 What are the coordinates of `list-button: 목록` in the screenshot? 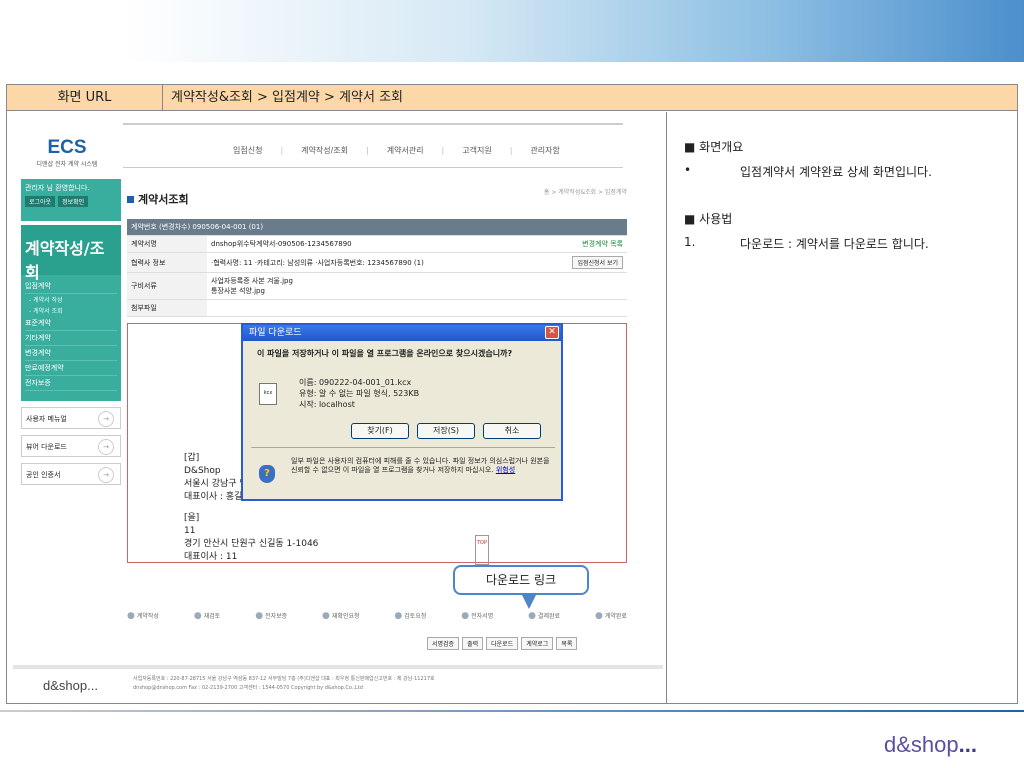 It's located at (567, 643).